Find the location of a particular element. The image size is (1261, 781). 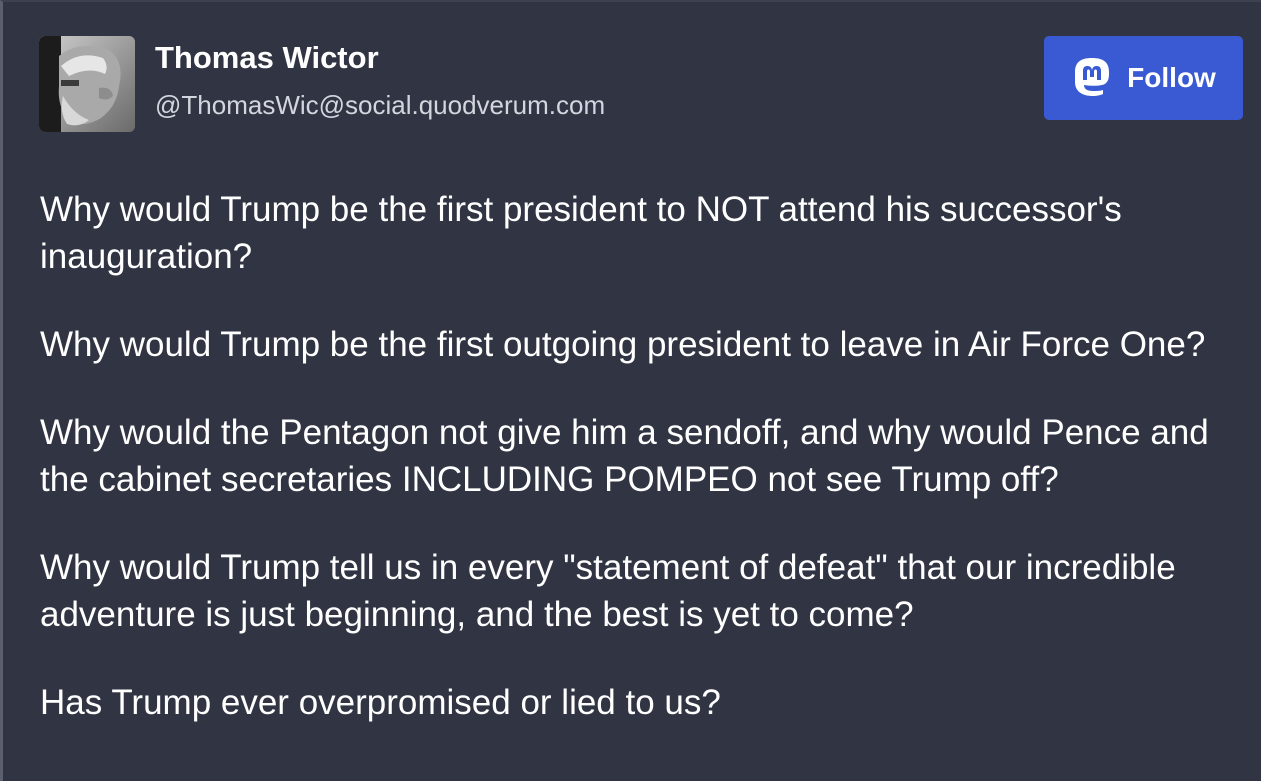

avatar is located at coordinates (87, 84).